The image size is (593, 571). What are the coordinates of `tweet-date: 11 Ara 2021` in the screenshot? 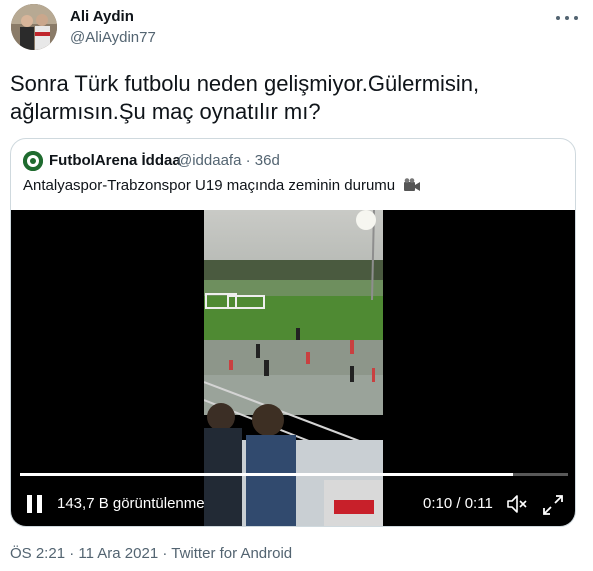 It's located at (118, 553).